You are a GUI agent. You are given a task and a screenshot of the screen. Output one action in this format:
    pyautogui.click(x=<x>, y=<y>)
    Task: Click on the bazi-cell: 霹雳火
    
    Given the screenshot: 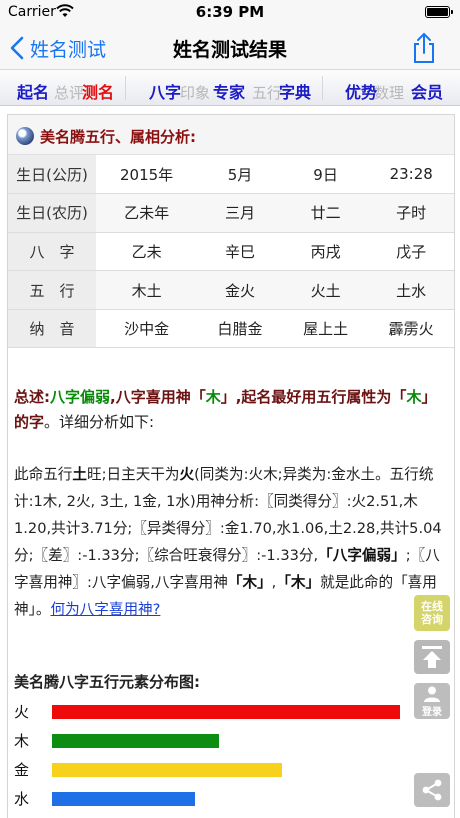 What is the action you would take?
    pyautogui.click(x=411, y=329)
    